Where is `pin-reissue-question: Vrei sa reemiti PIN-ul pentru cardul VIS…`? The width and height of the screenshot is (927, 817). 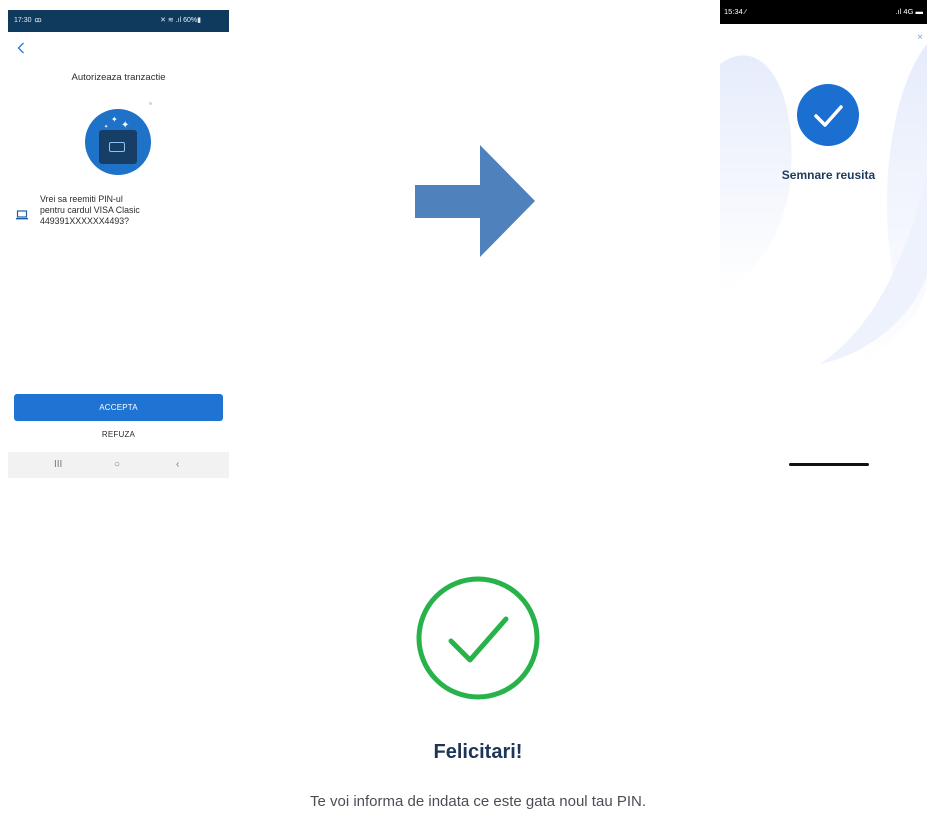 pin-reissue-question: Vrei sa reemiti PIN-ul pentru cardul VIS… is located at coordinates (127, 210).